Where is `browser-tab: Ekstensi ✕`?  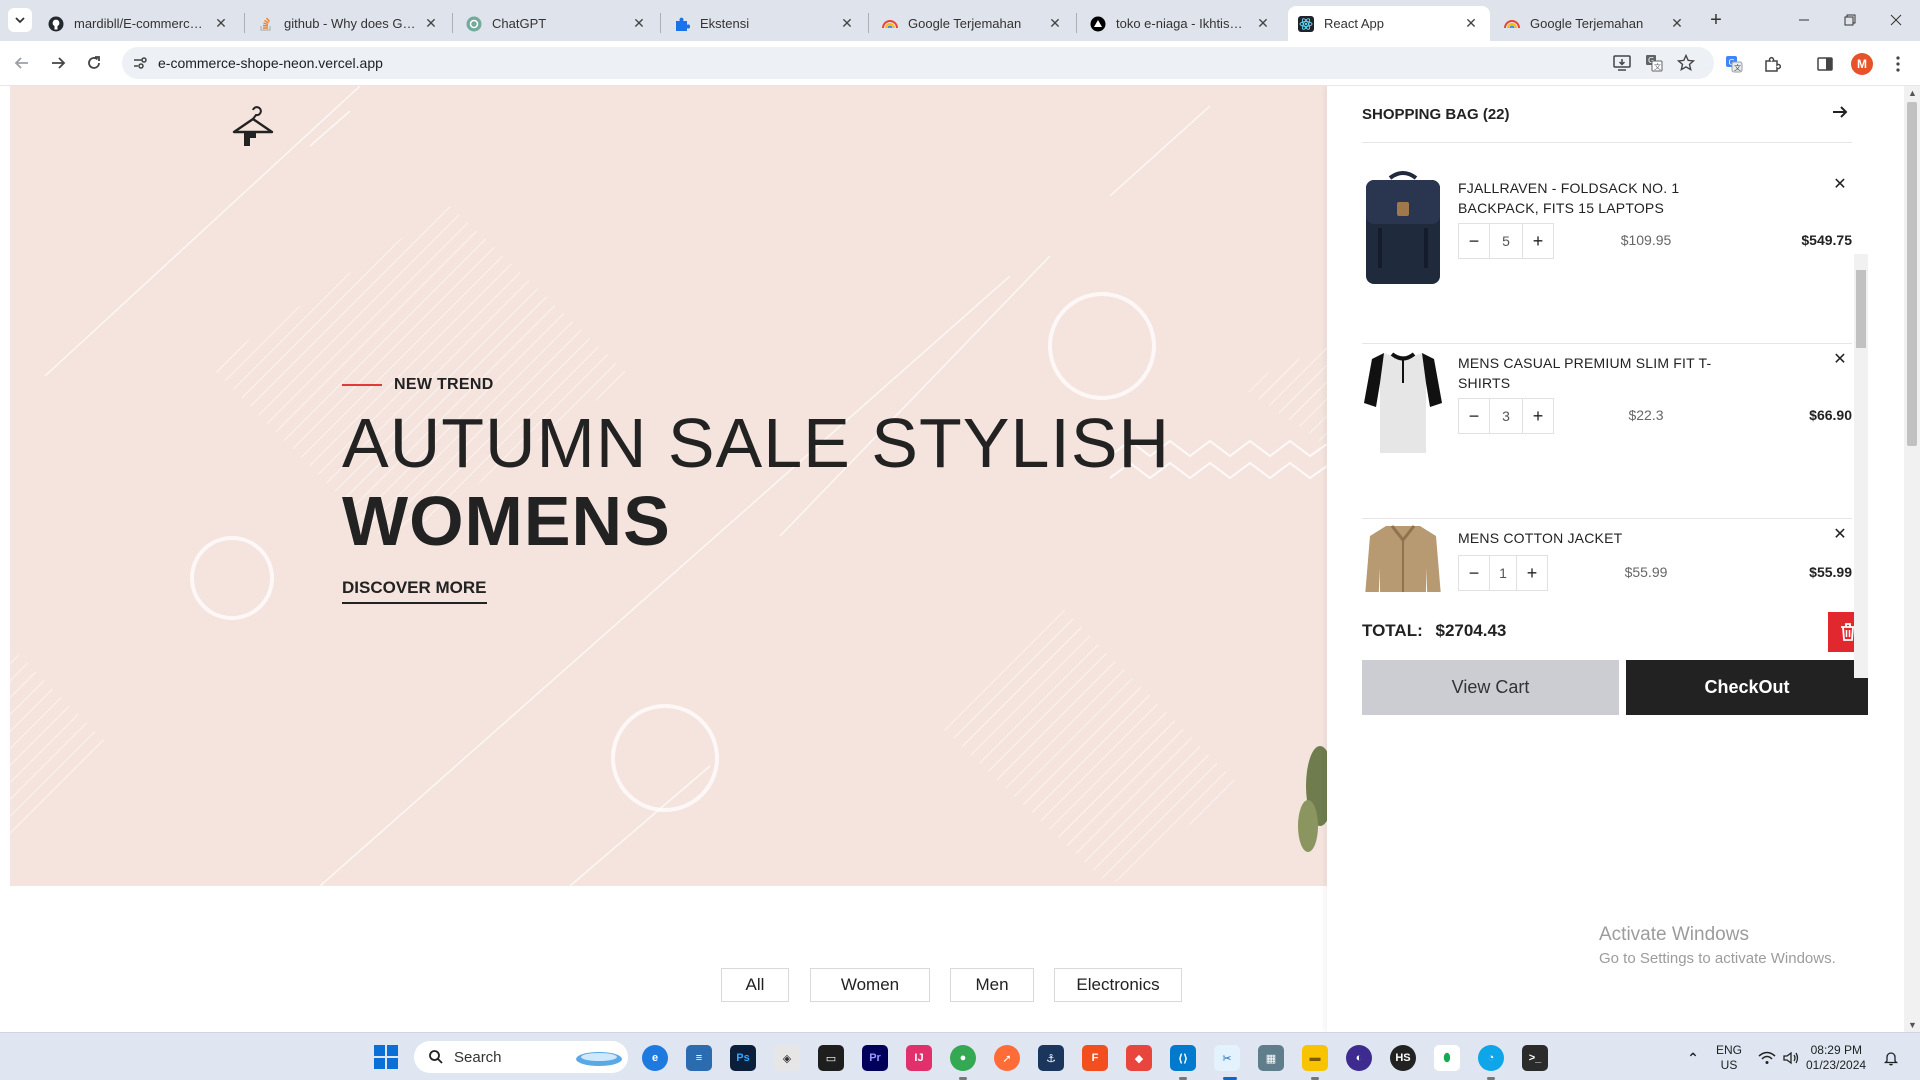
browser-tab: Ekstensi ✕ is located at coordinates (765, 23).